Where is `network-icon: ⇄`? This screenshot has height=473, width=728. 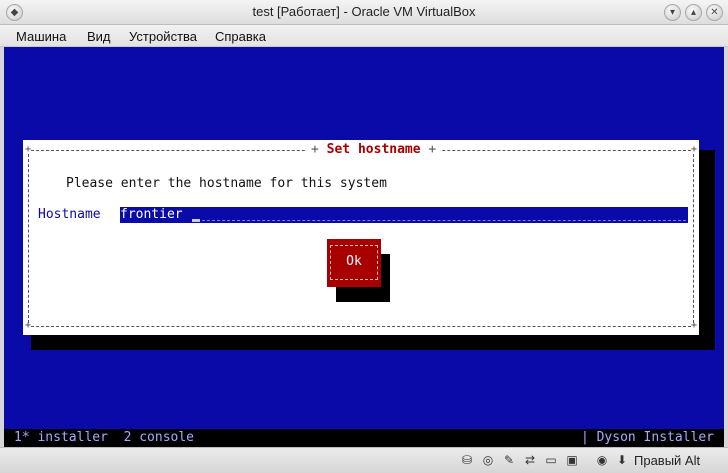
network-icon: ⇄ is located at coordinates (530, 460).